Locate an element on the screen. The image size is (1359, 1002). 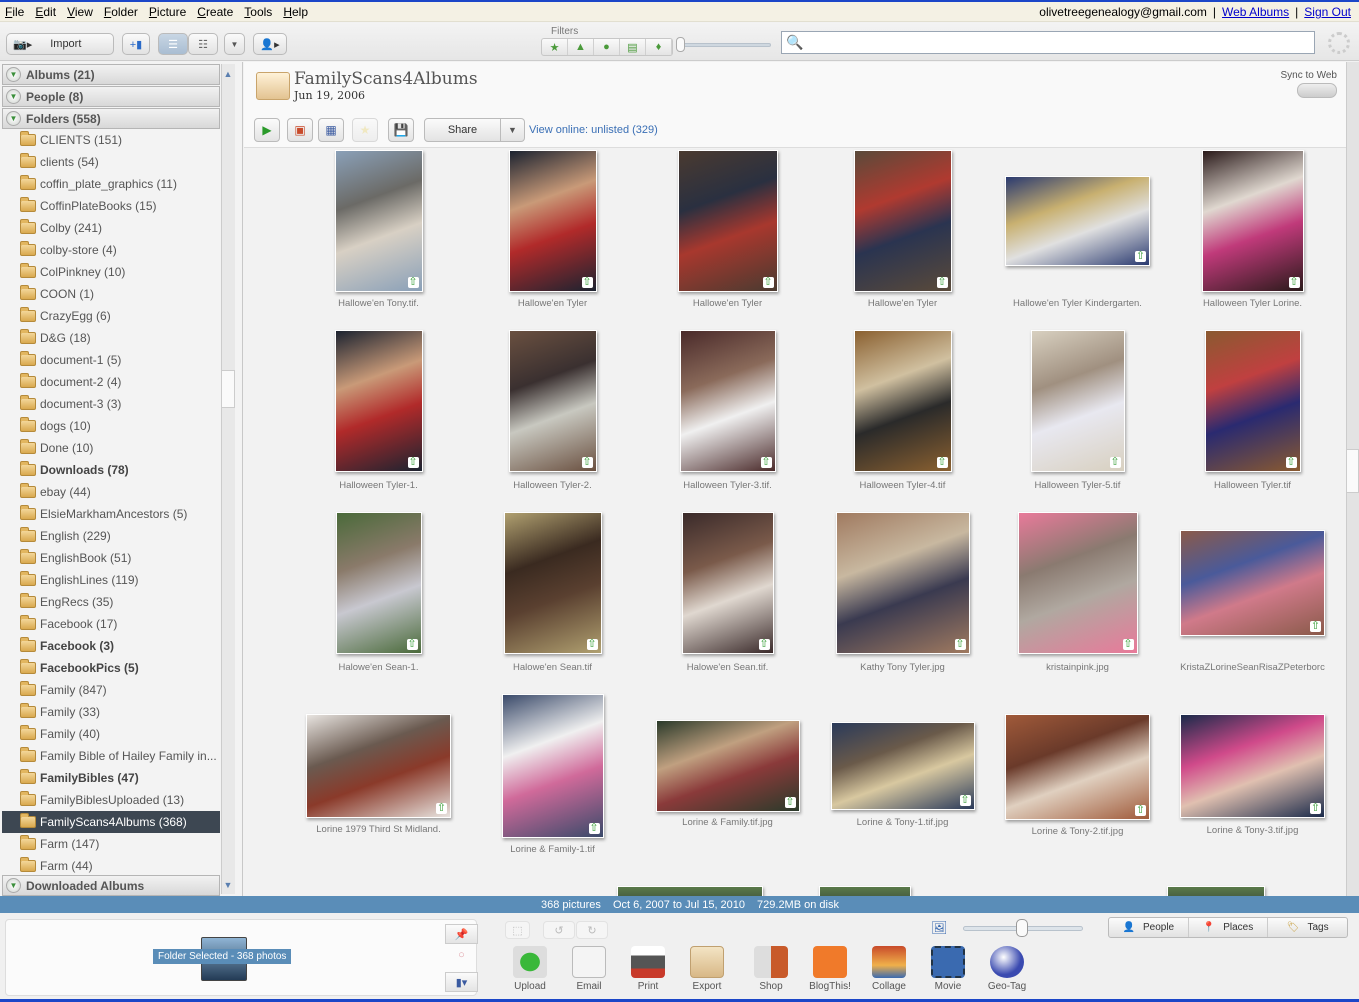
section-folders: ▼ Folders (558) is located at coordinates (111, 118).